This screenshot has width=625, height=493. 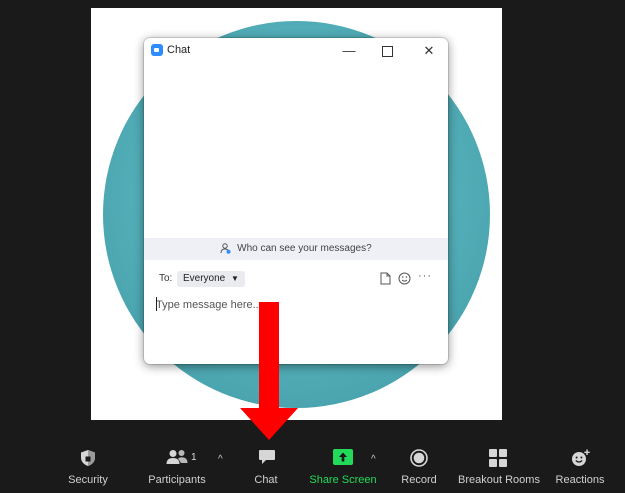 I want to click on visibility-notice: Who can see your messages?, so click(x=296, y=249).